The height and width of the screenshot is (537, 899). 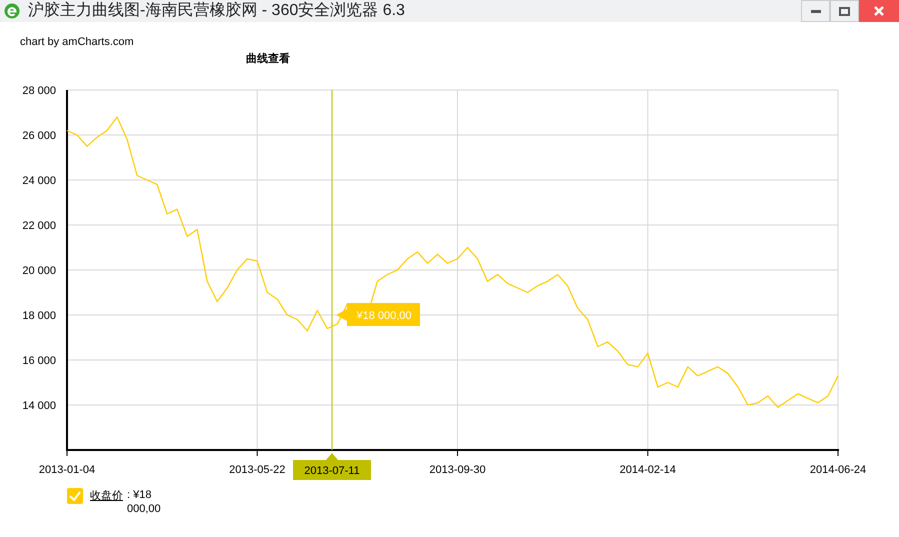 What do you see at coordinates (39, 406) in the screenshot?
I see `y-axis-label: 14 000` at bounding box center [39, 406].